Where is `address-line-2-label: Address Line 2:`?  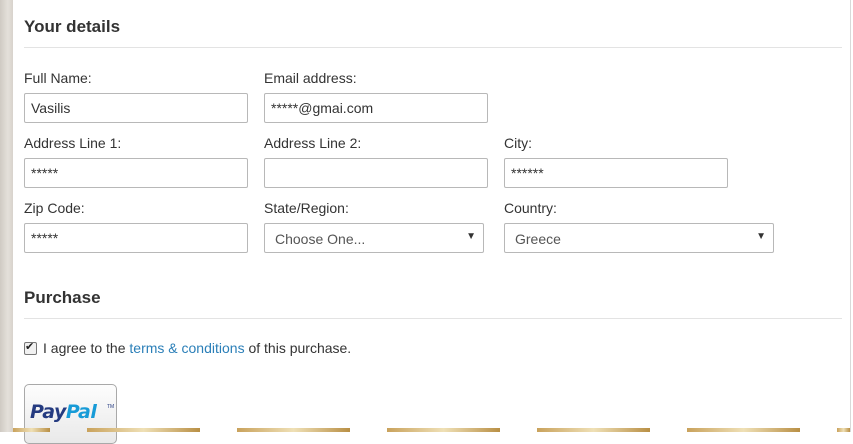 address-line-2-label: Address Line 2: is located at coordinates (313, 143).